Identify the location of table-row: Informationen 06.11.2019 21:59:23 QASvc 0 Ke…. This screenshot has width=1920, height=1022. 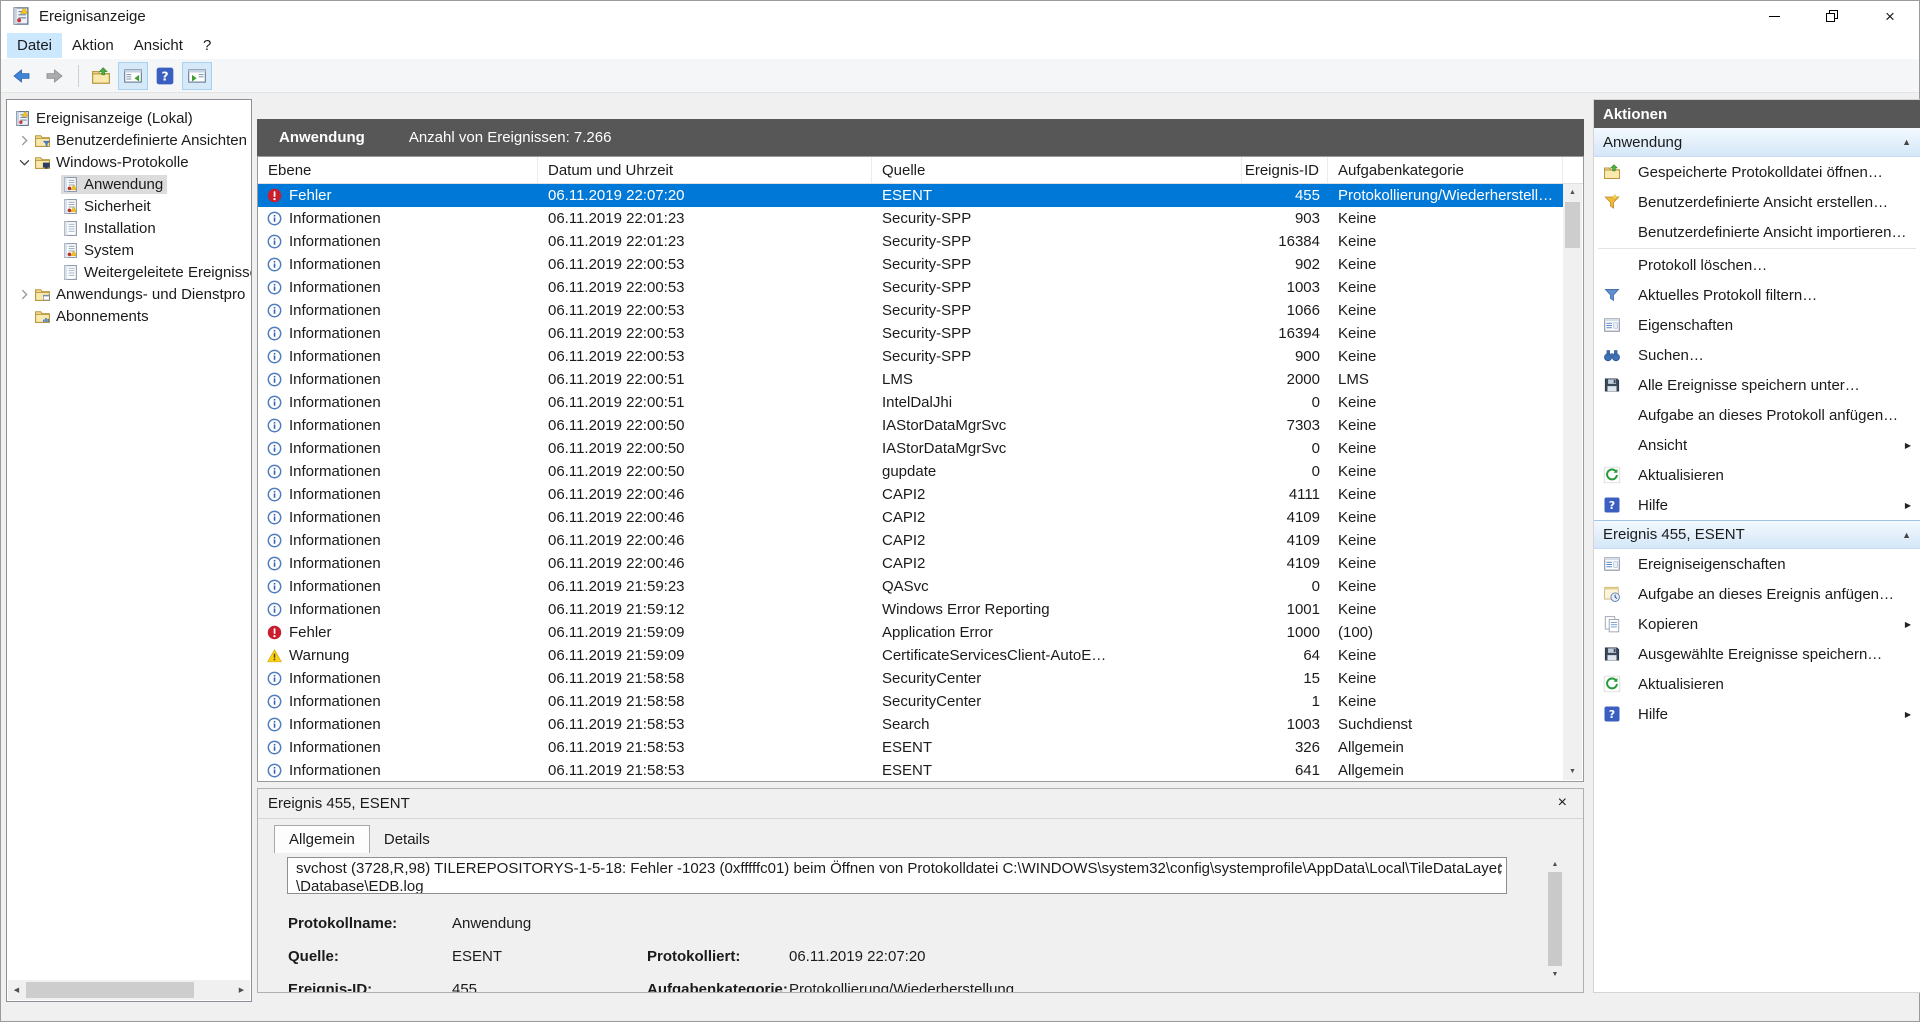
(910, 586).